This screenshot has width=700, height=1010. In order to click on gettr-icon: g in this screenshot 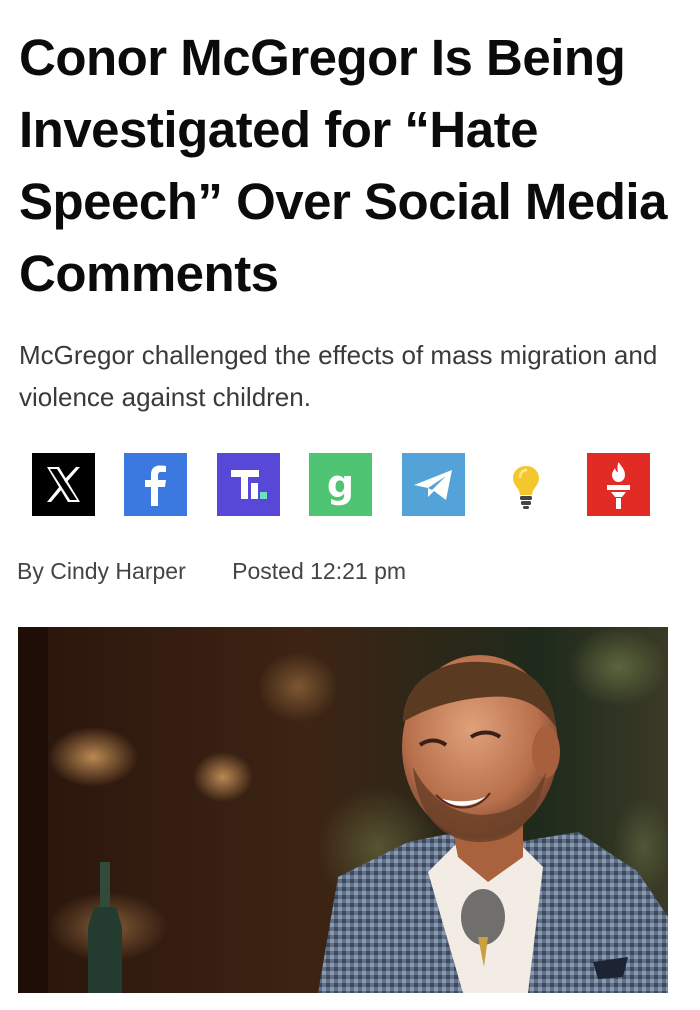, I will do `click(340, 484)`.